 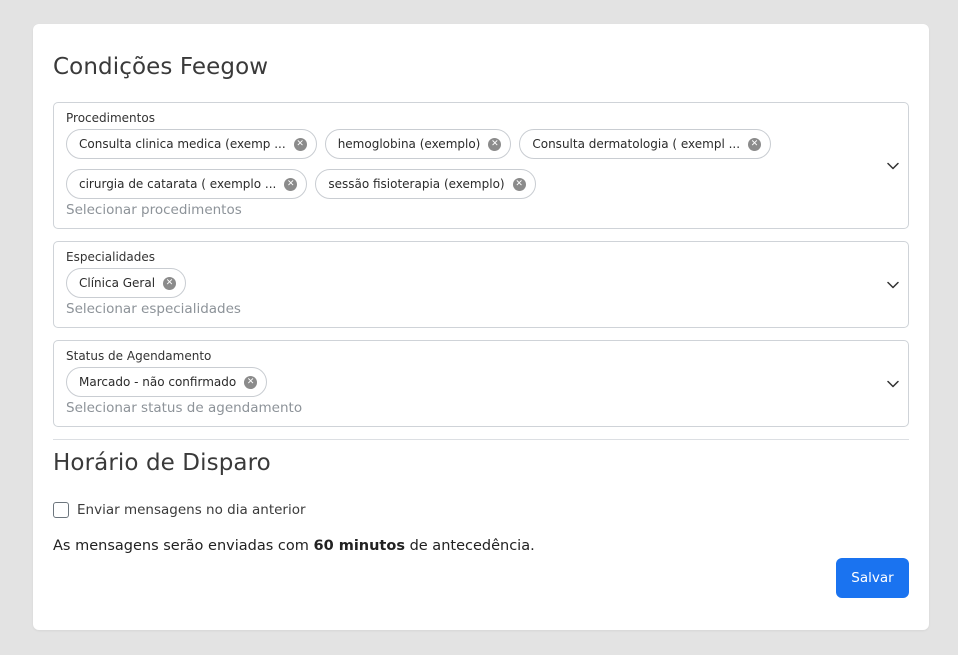 What do you see at coordinates (110, 118) in the screenshot?
I see `procedimentos-label: Procedimentos` at bounding box center [110, 118].